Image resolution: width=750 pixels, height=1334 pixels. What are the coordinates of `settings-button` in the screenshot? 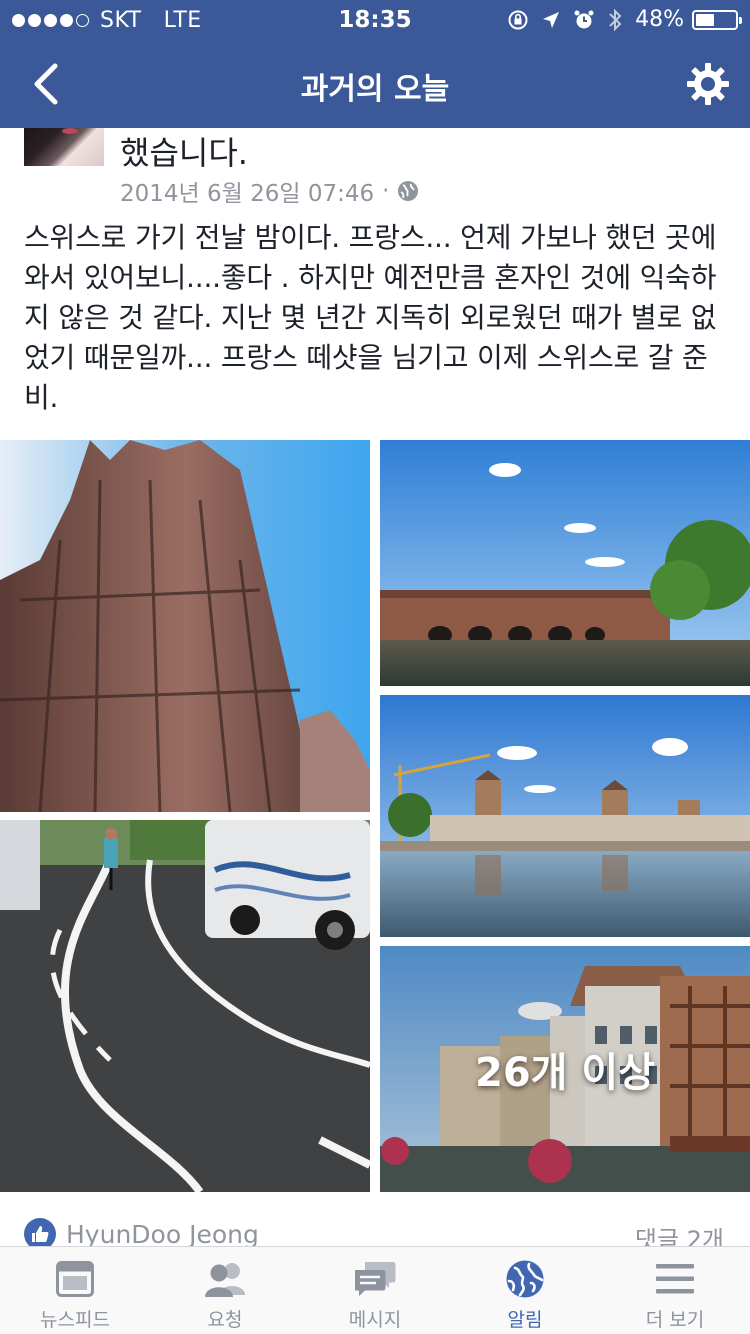 It's located at (708, 84).